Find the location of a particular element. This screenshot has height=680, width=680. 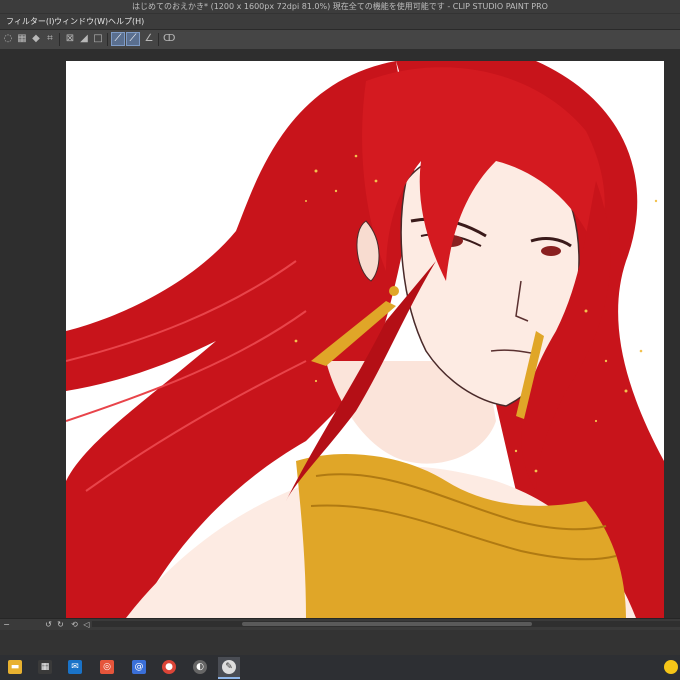

status-area is located at coordinates (340, 642).